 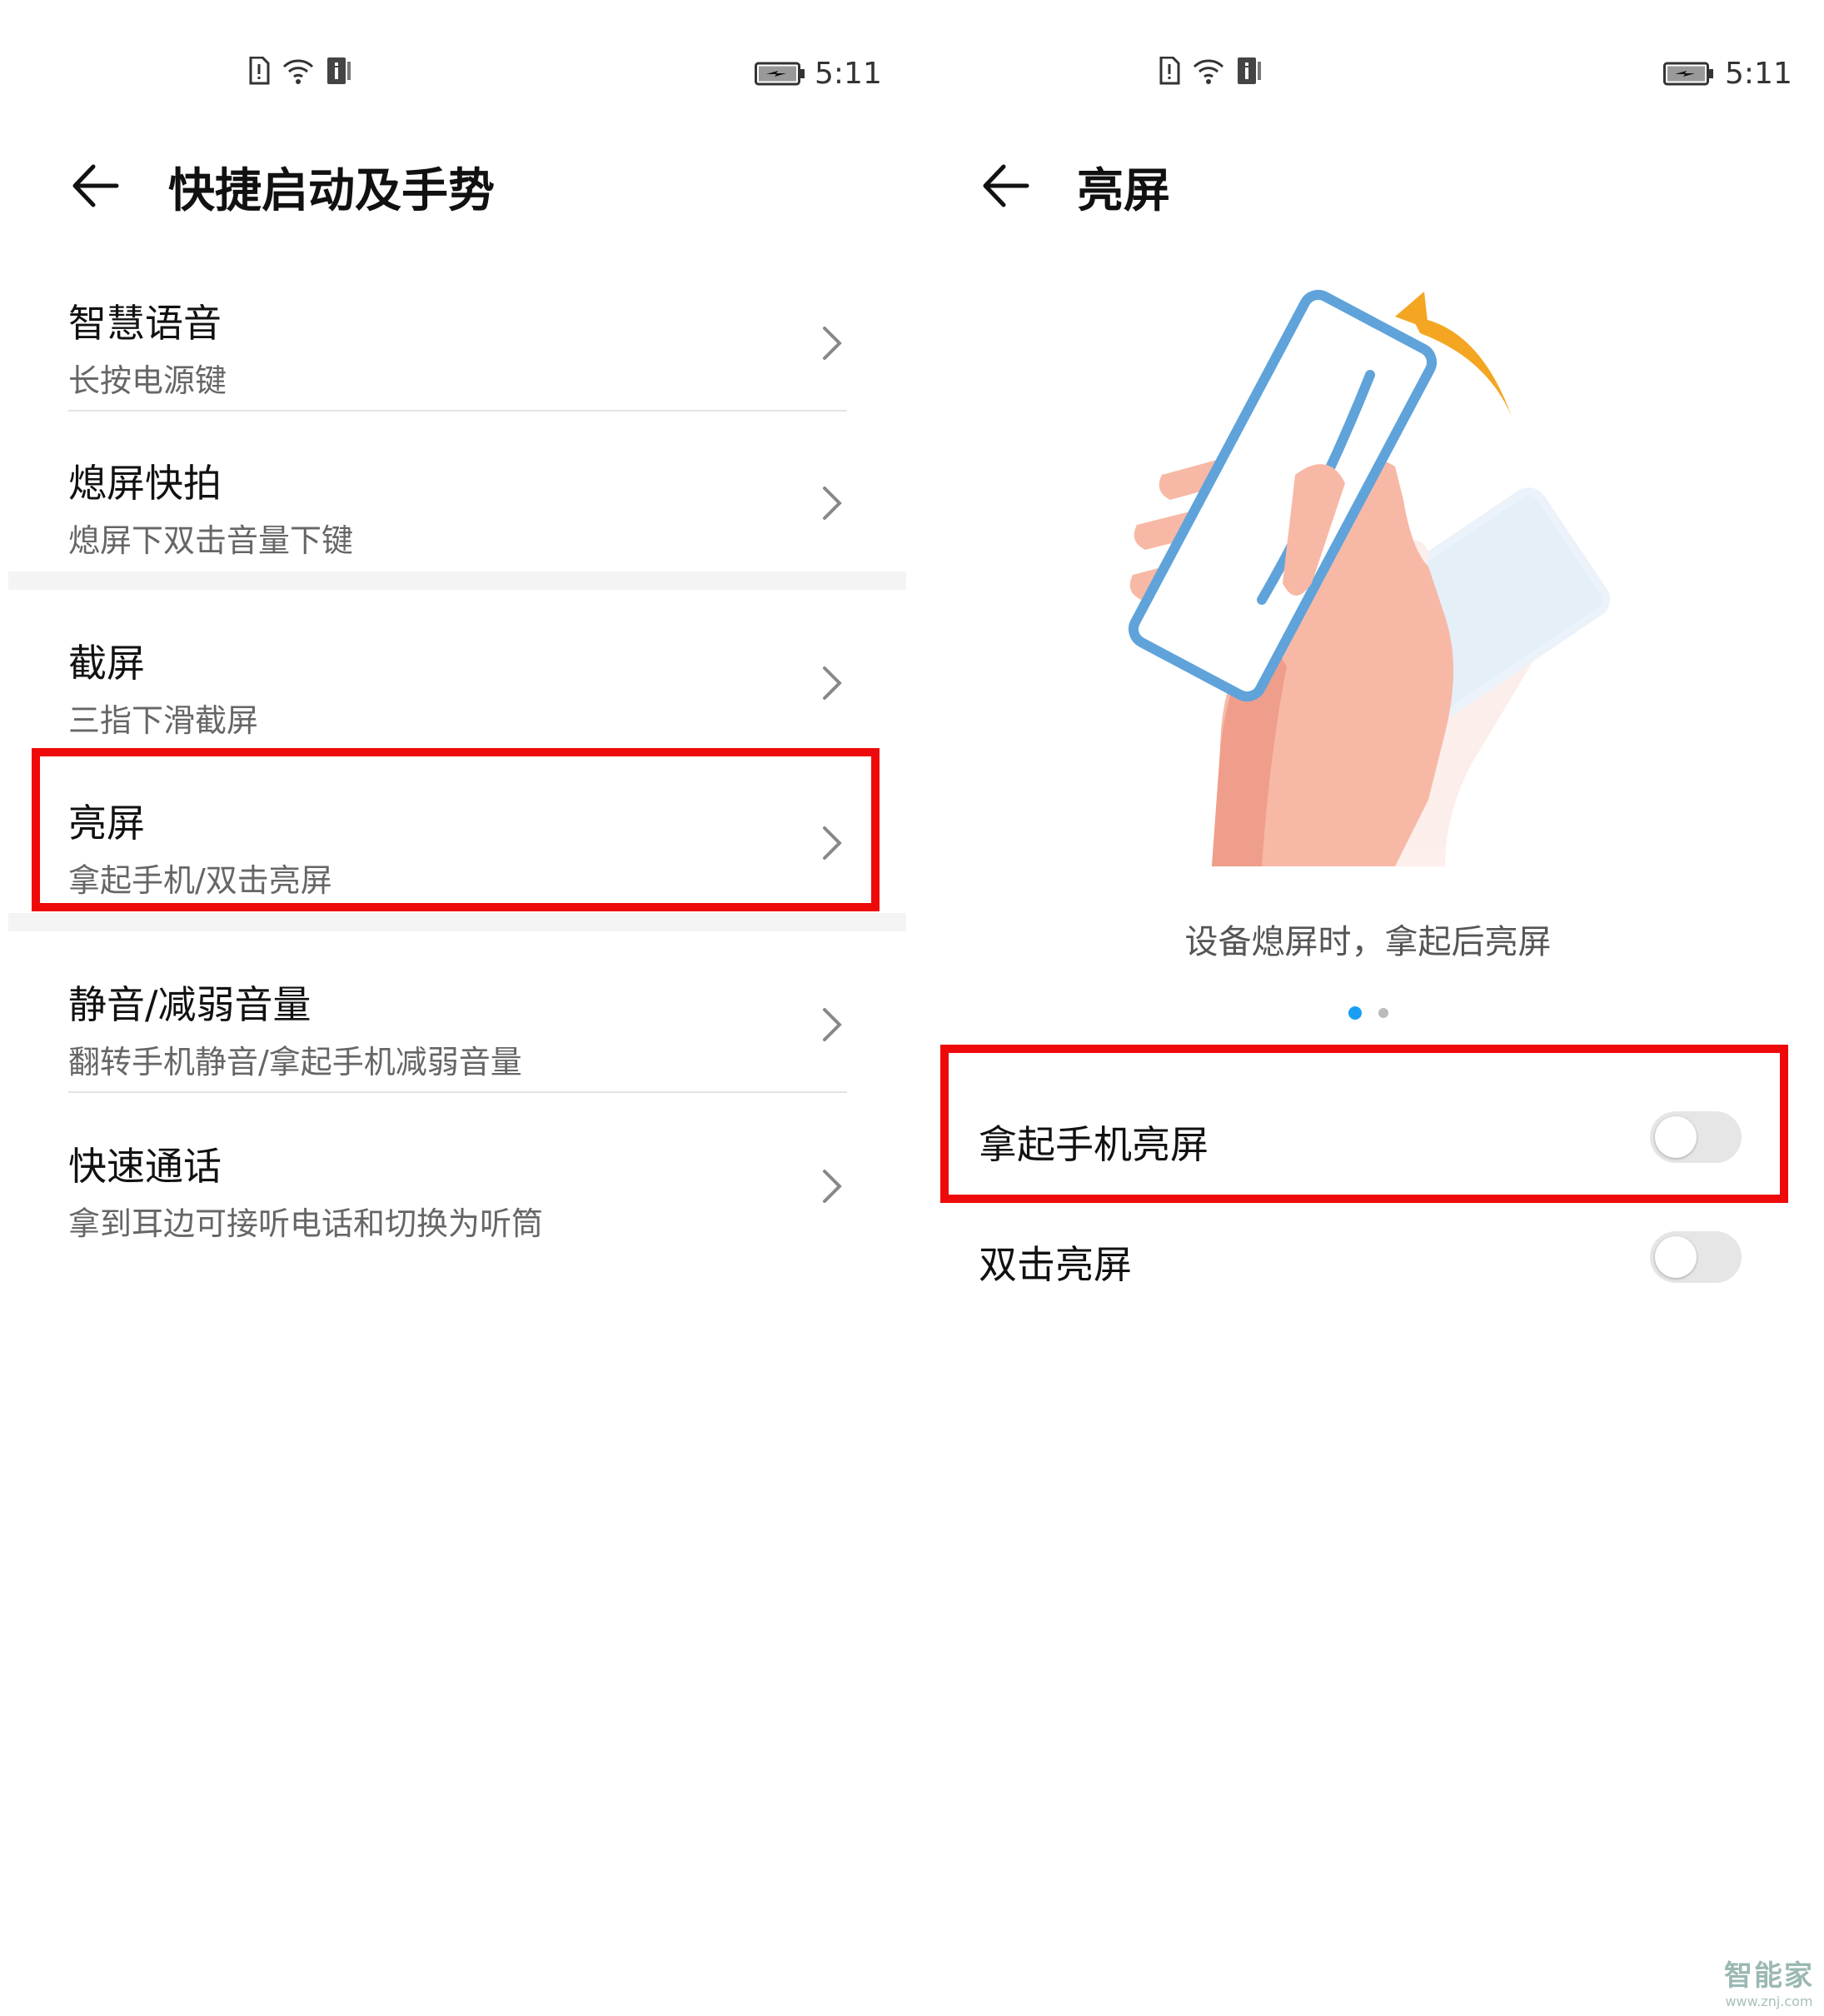 I want to click on item-title: 快速通话, so click(x=145, y=1166).